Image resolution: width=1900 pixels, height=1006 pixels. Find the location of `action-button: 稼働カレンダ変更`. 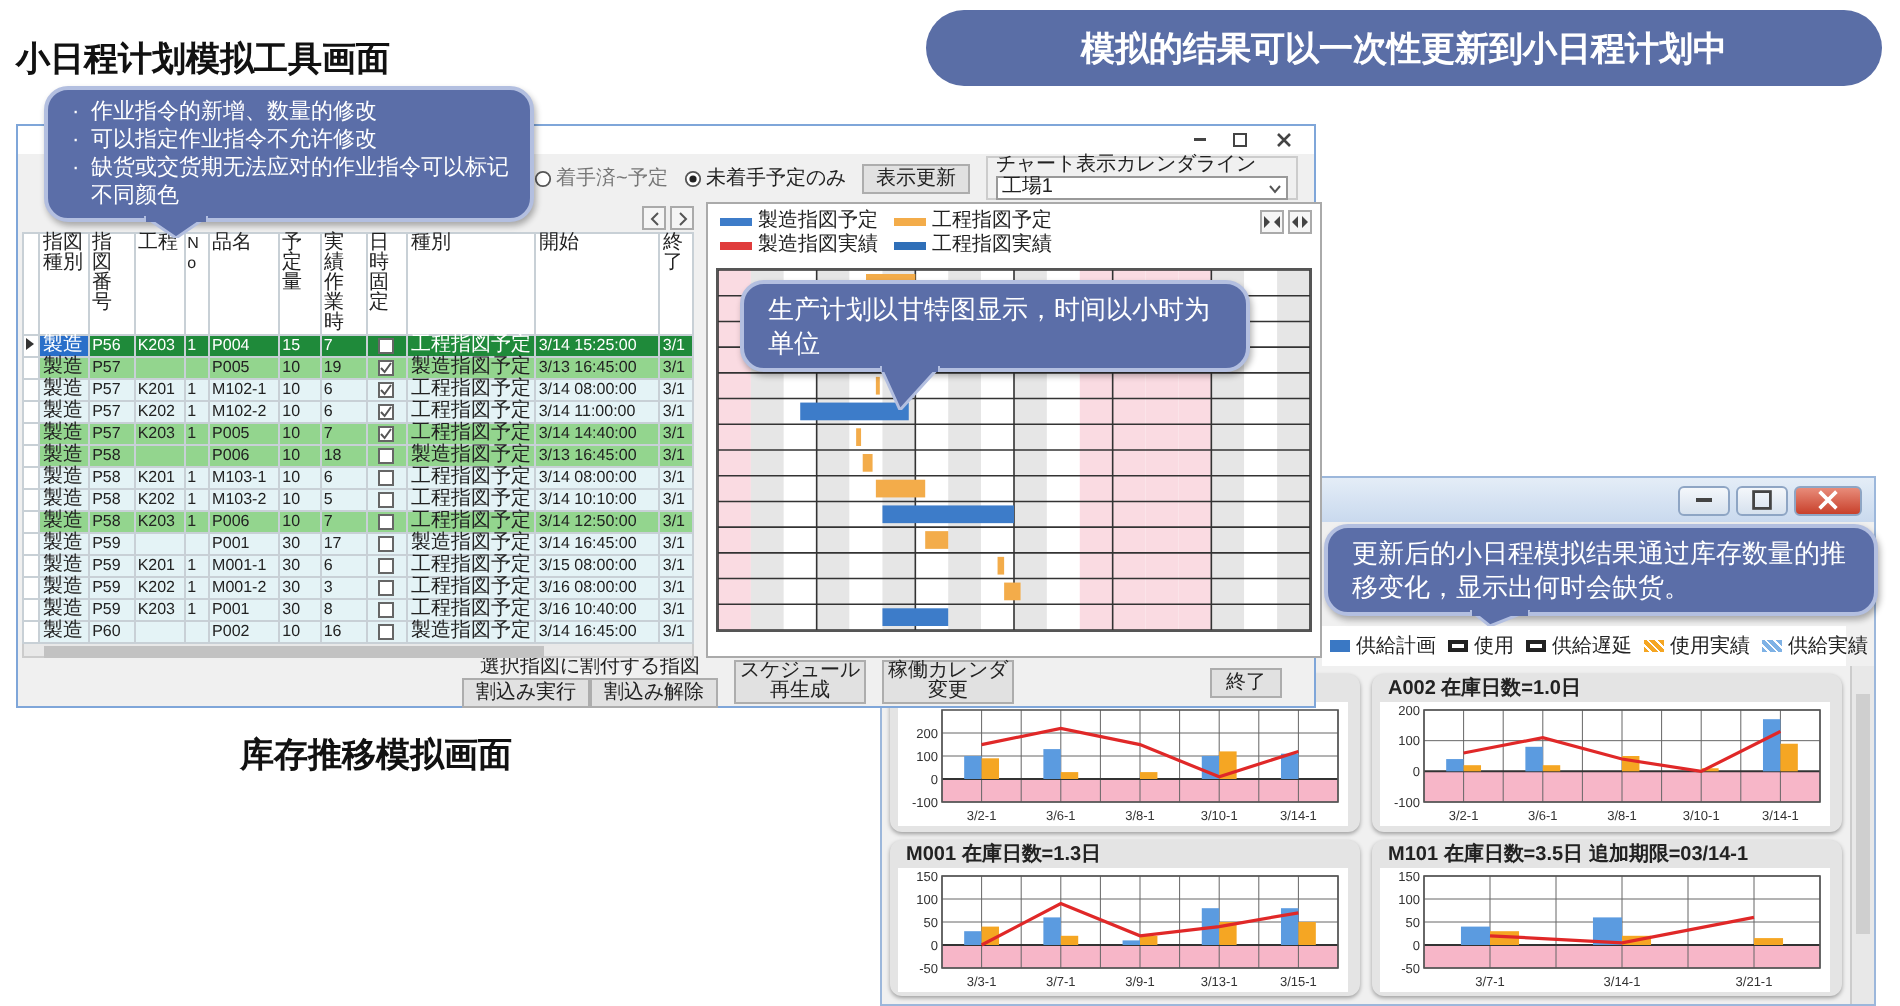

action-button: 稼働カレンダ変更 is located at coordinates (948, 682).